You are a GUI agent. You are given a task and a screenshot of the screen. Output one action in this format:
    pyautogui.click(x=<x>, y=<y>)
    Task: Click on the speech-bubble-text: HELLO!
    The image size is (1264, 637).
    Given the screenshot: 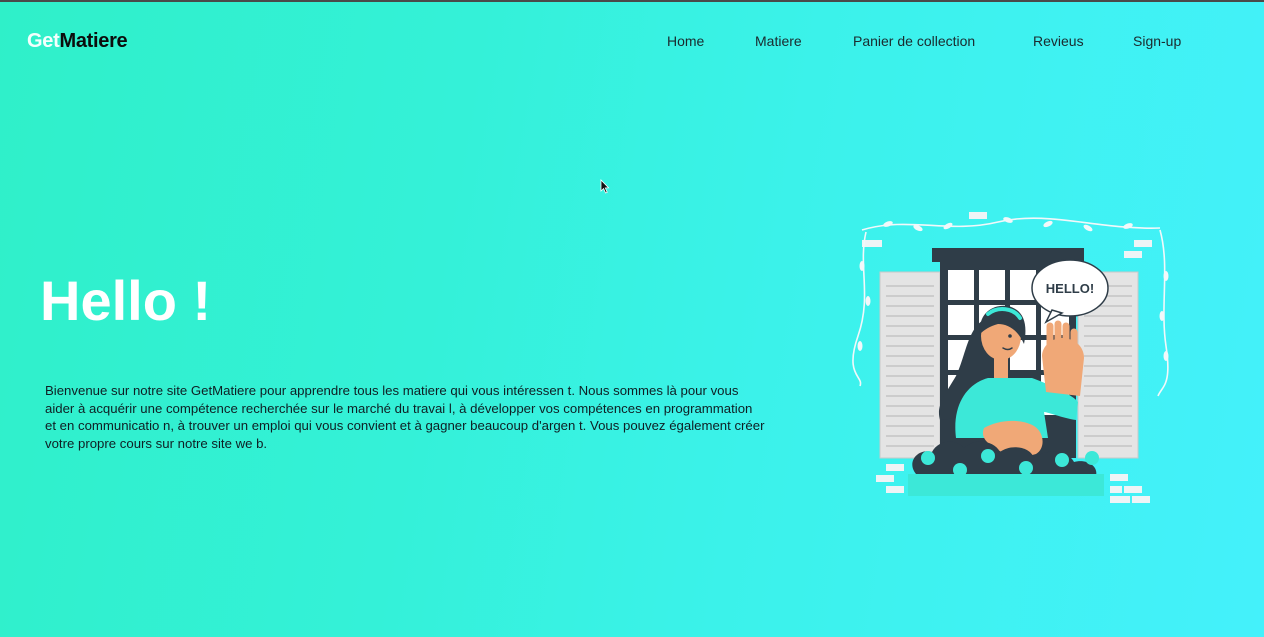 What is the action you would take?
    pyautogui.click(x=1070, y=288)
    